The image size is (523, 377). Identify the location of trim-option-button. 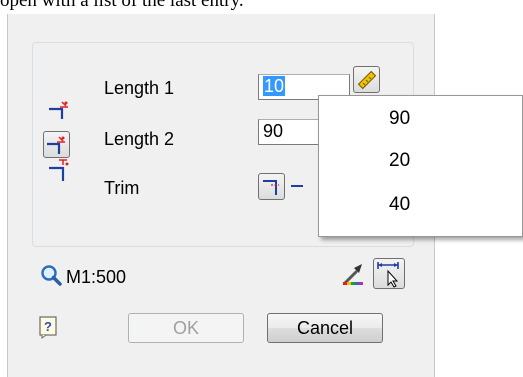
(271, 186).